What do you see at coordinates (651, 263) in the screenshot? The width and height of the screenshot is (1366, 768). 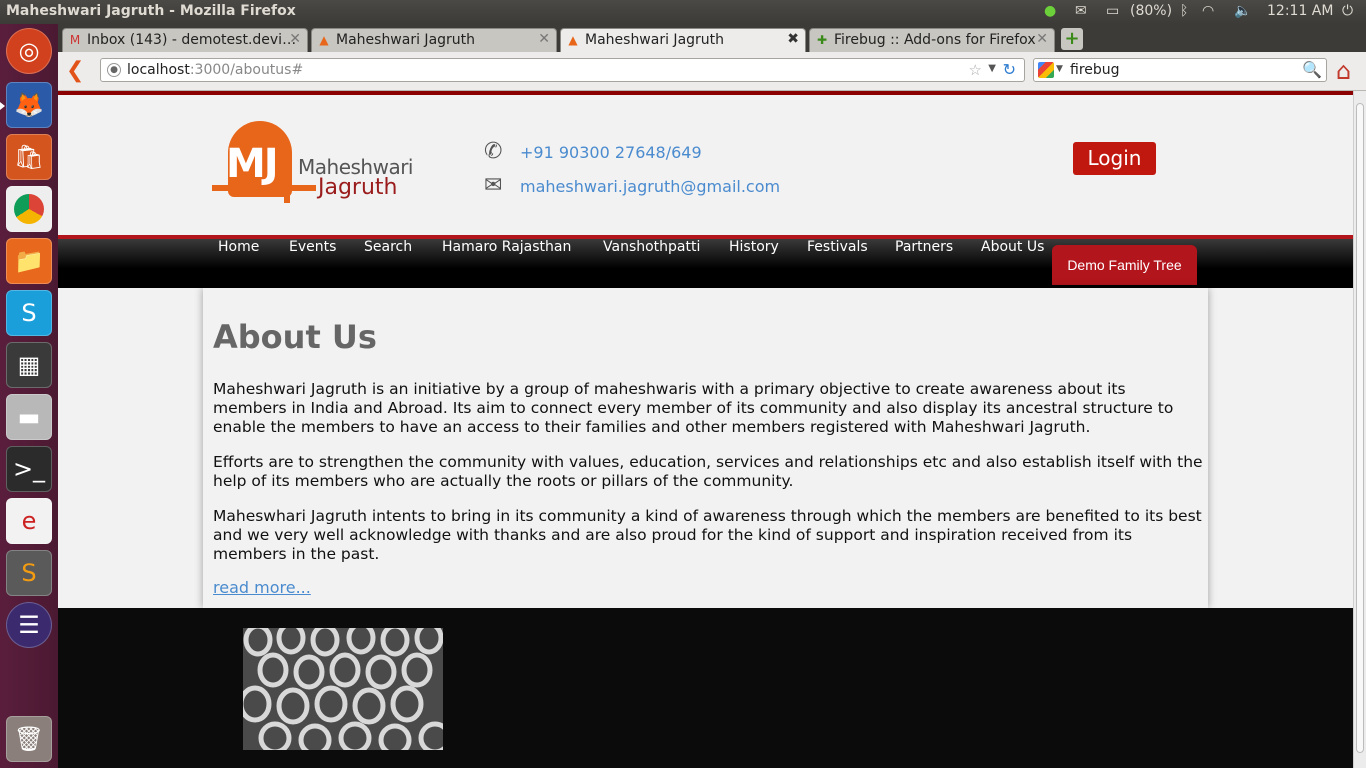 I see `nav-vanshothpatti: Vanshothpatti` at bounding box center [651, 263].